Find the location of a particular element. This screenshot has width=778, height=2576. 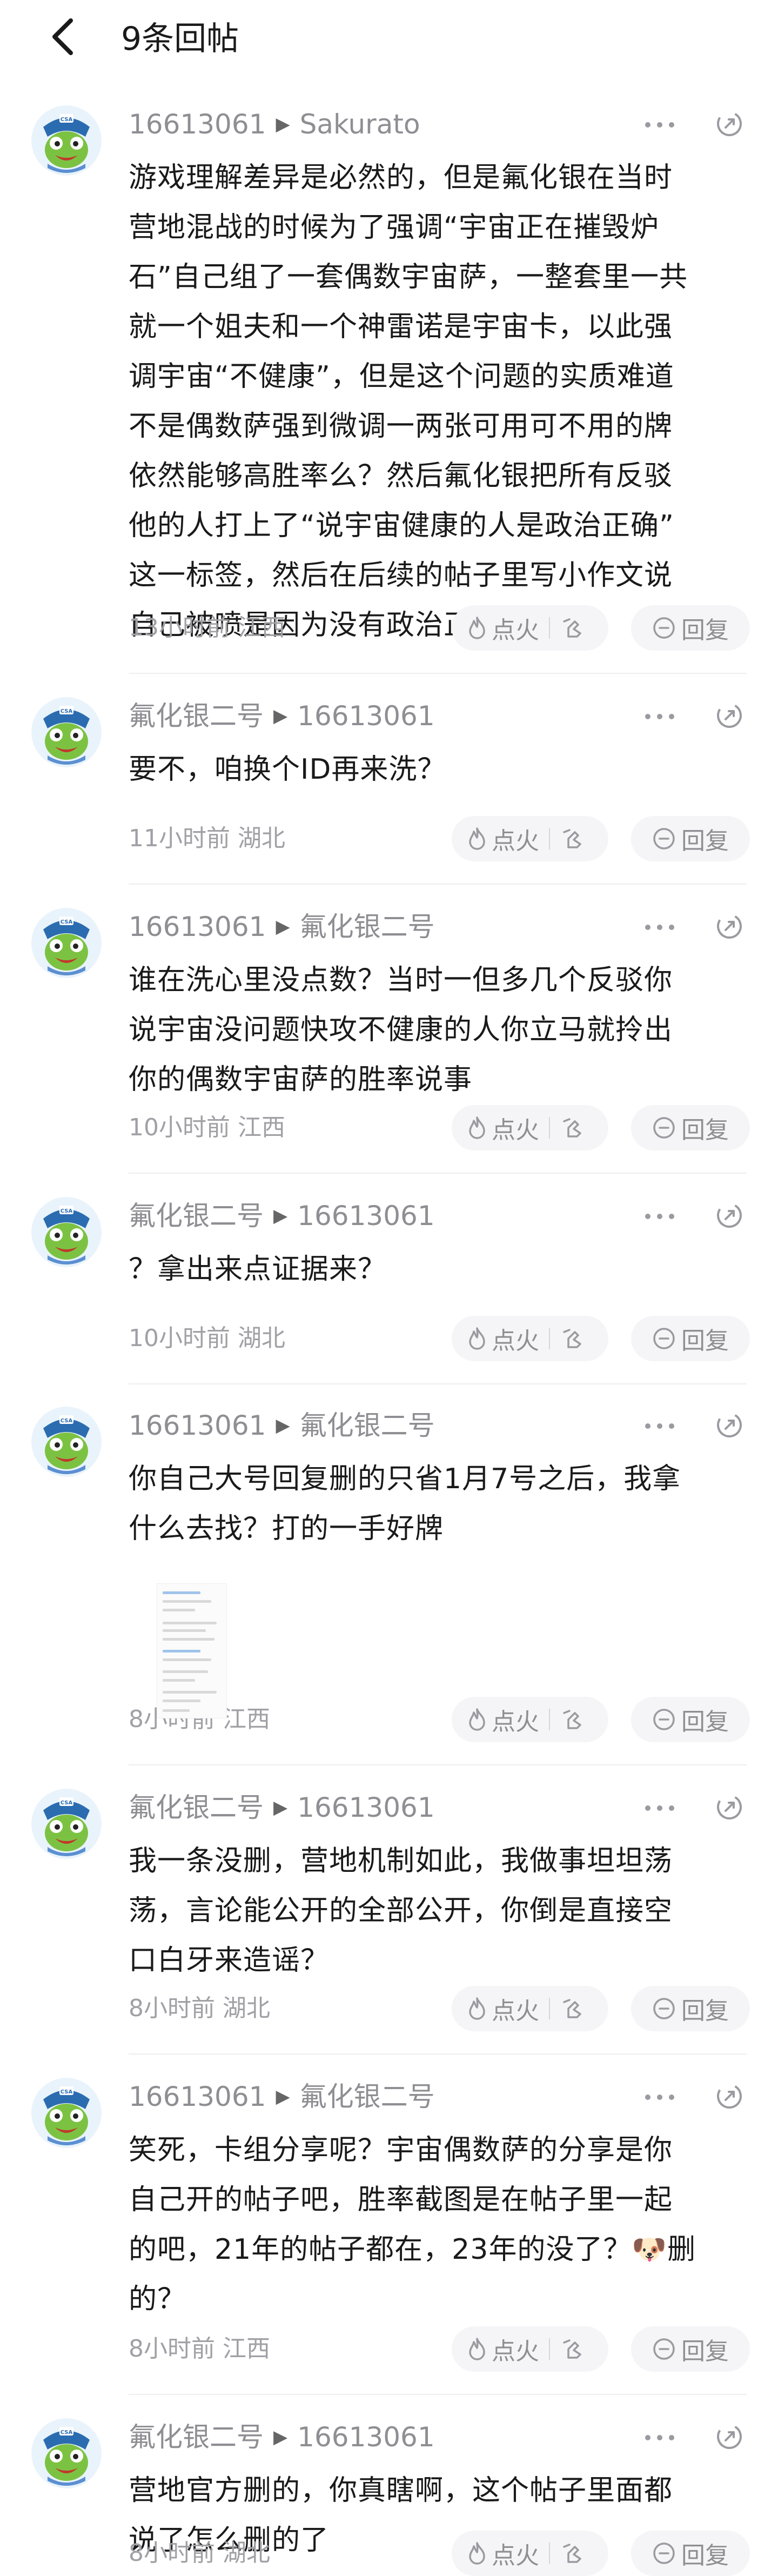

content-line: 依然能够高胜率么？然后氟化银把所有反驳 is located at coordinates (401, 476).